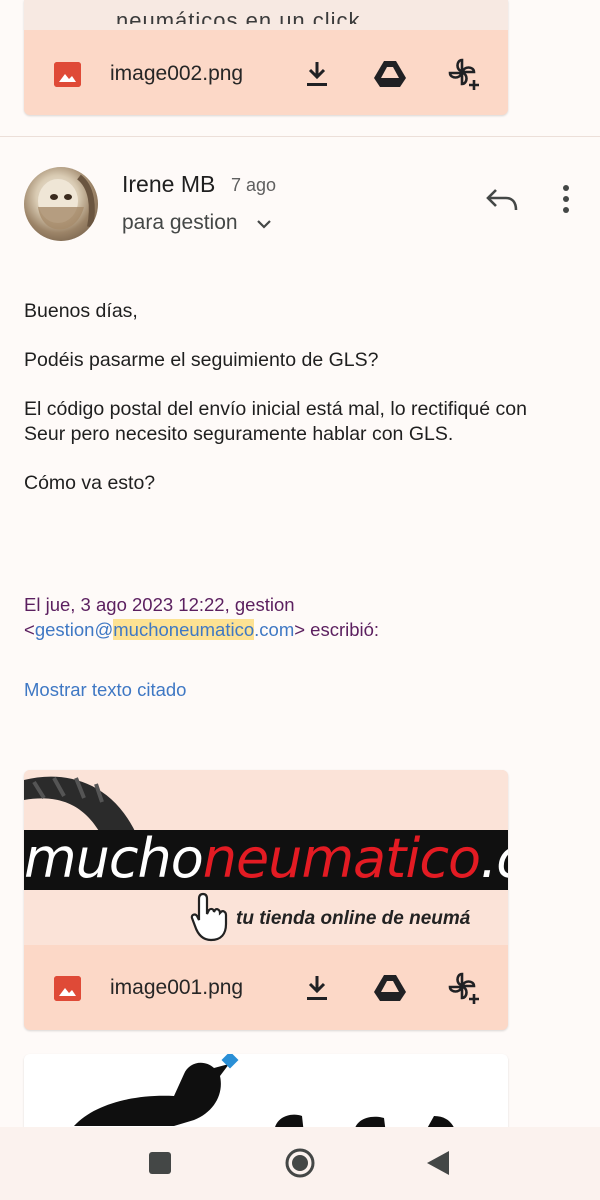  I want to click on logo-part-co: .co, so click(494, 858).